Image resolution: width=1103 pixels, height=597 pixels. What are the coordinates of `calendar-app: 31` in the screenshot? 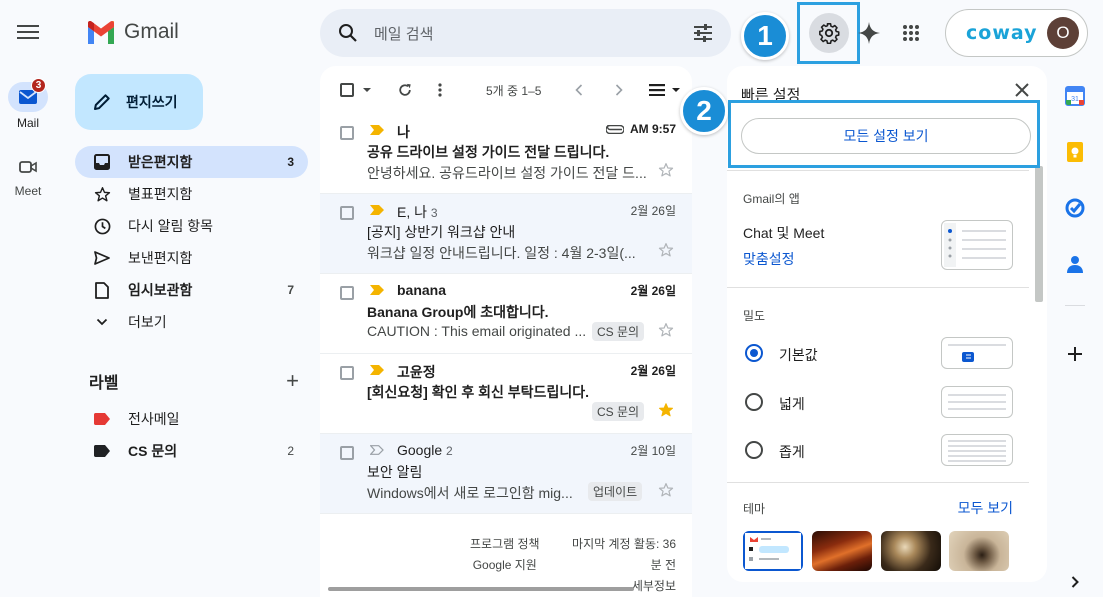 It's located at (1075, 96).